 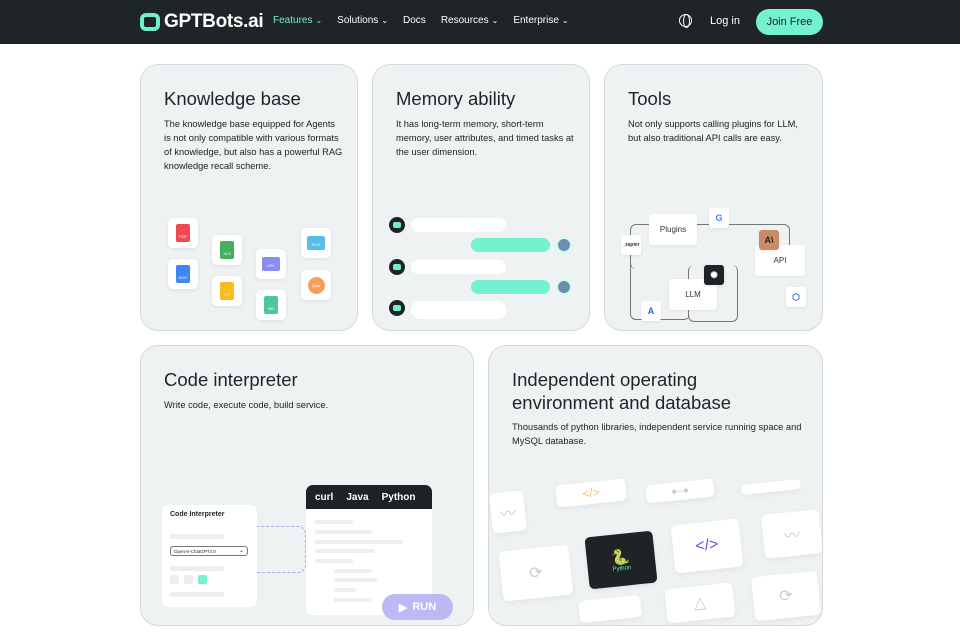 I want to click on python-icon: 🐍, so click(x=620, y=557).